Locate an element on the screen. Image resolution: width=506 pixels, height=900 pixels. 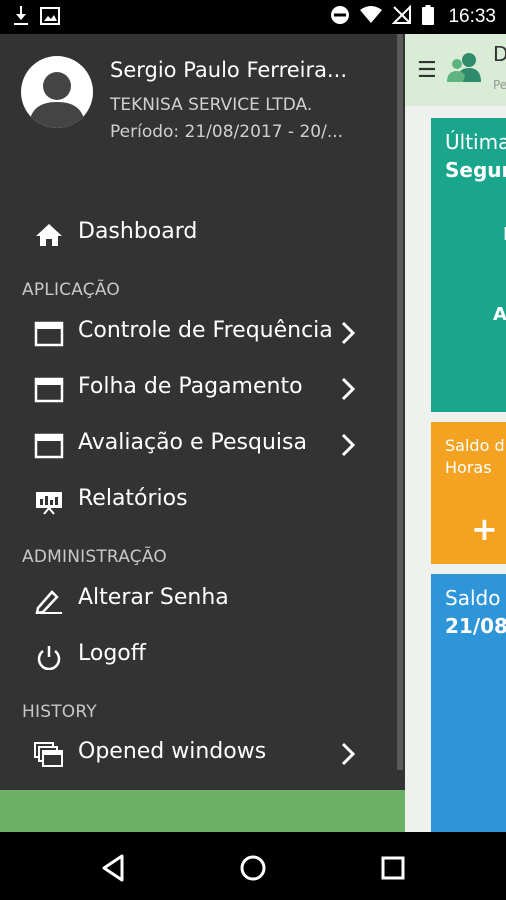
menu-item-label: Avaliação e Pesquisa is located at coordinates (192, 442).